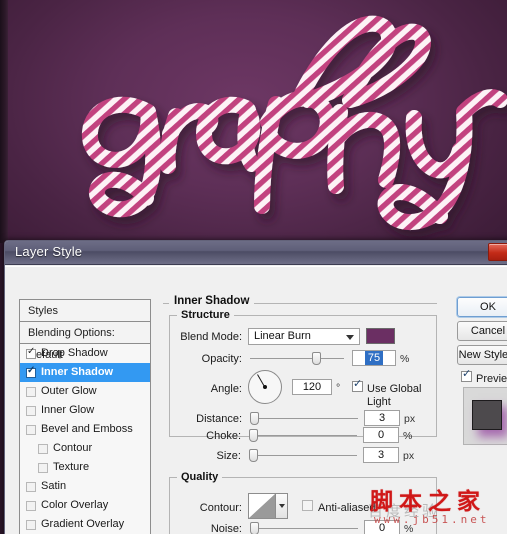 This screenshot has height=534, width=507. Describe the element at coordinates (482, 307) in the screenshot. I see `ok-button: OK` at that location.